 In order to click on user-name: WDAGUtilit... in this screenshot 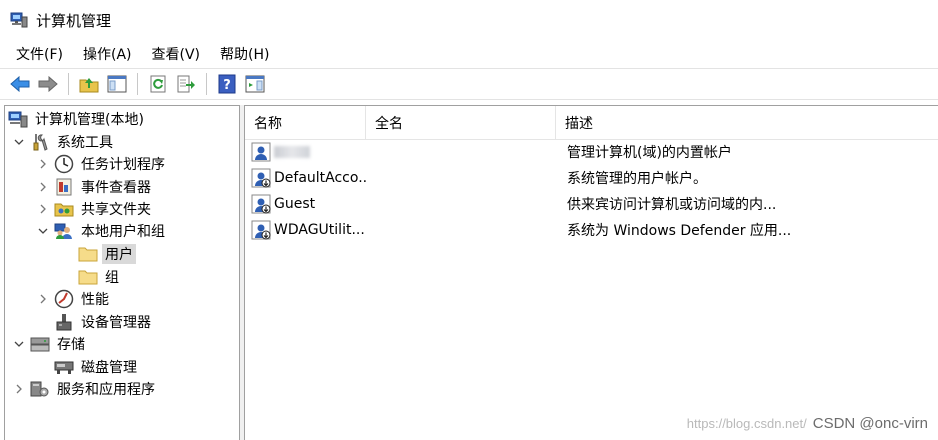, I will do `click(319, 230)`.